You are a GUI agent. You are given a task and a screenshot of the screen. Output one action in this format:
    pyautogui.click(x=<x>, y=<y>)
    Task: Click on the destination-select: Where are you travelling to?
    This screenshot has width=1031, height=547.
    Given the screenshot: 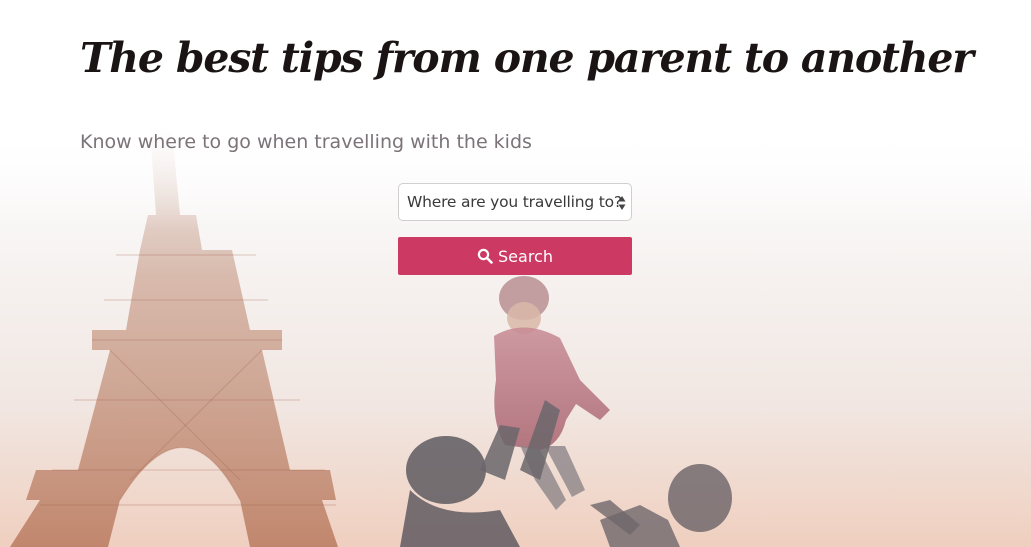 What is the action you would take?
    pyautogui.click(x=515, y=202)
    